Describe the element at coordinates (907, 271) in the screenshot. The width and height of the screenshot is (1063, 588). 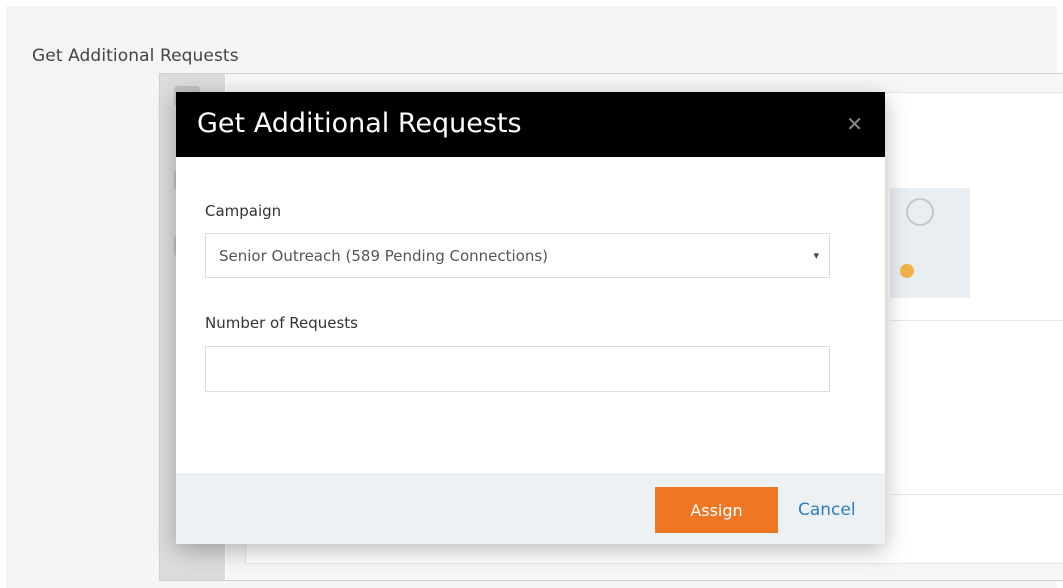
I see `background-status-dot` at that location.